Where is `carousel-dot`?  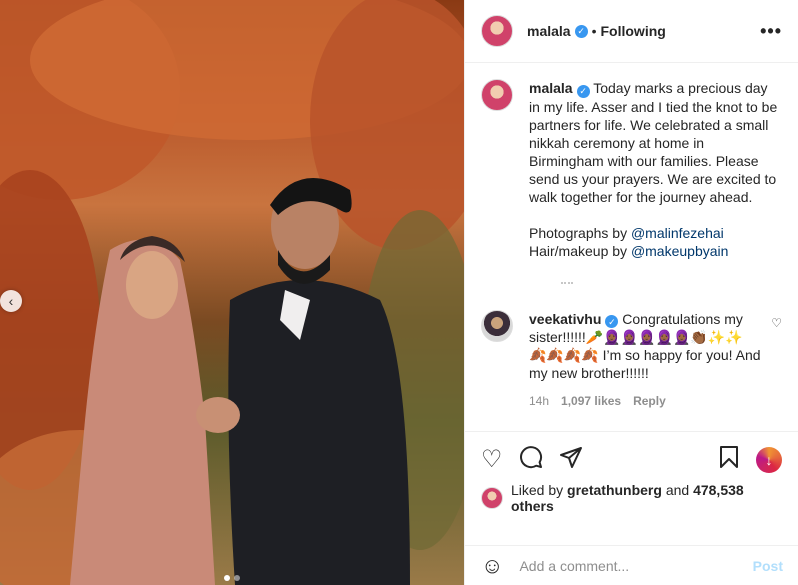
carousel-dot is located at coordinates (237, 578).